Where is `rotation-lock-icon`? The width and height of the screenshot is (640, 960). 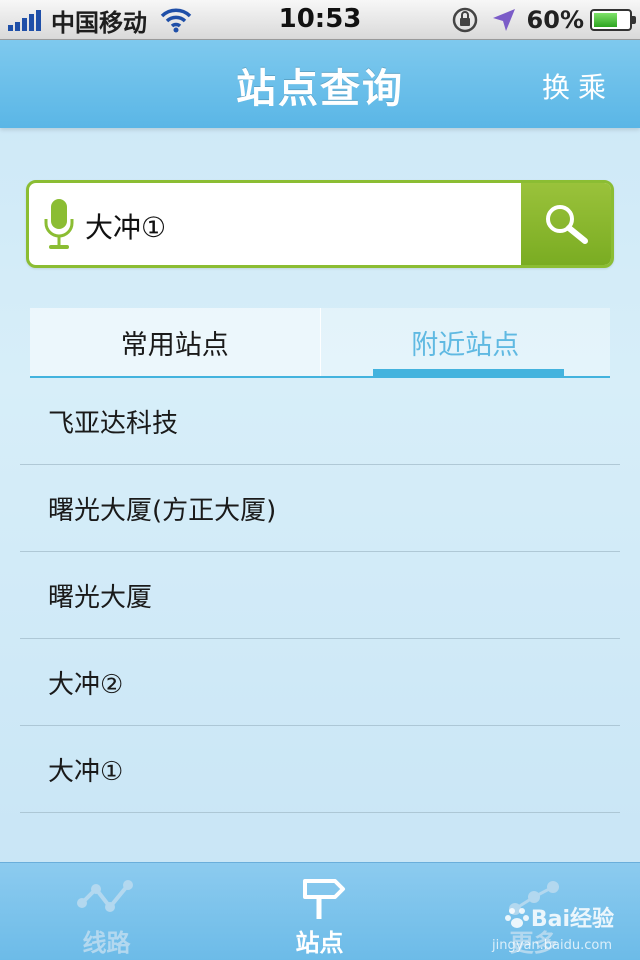
rotation-lock-icon is located at coordinates (464, 20).